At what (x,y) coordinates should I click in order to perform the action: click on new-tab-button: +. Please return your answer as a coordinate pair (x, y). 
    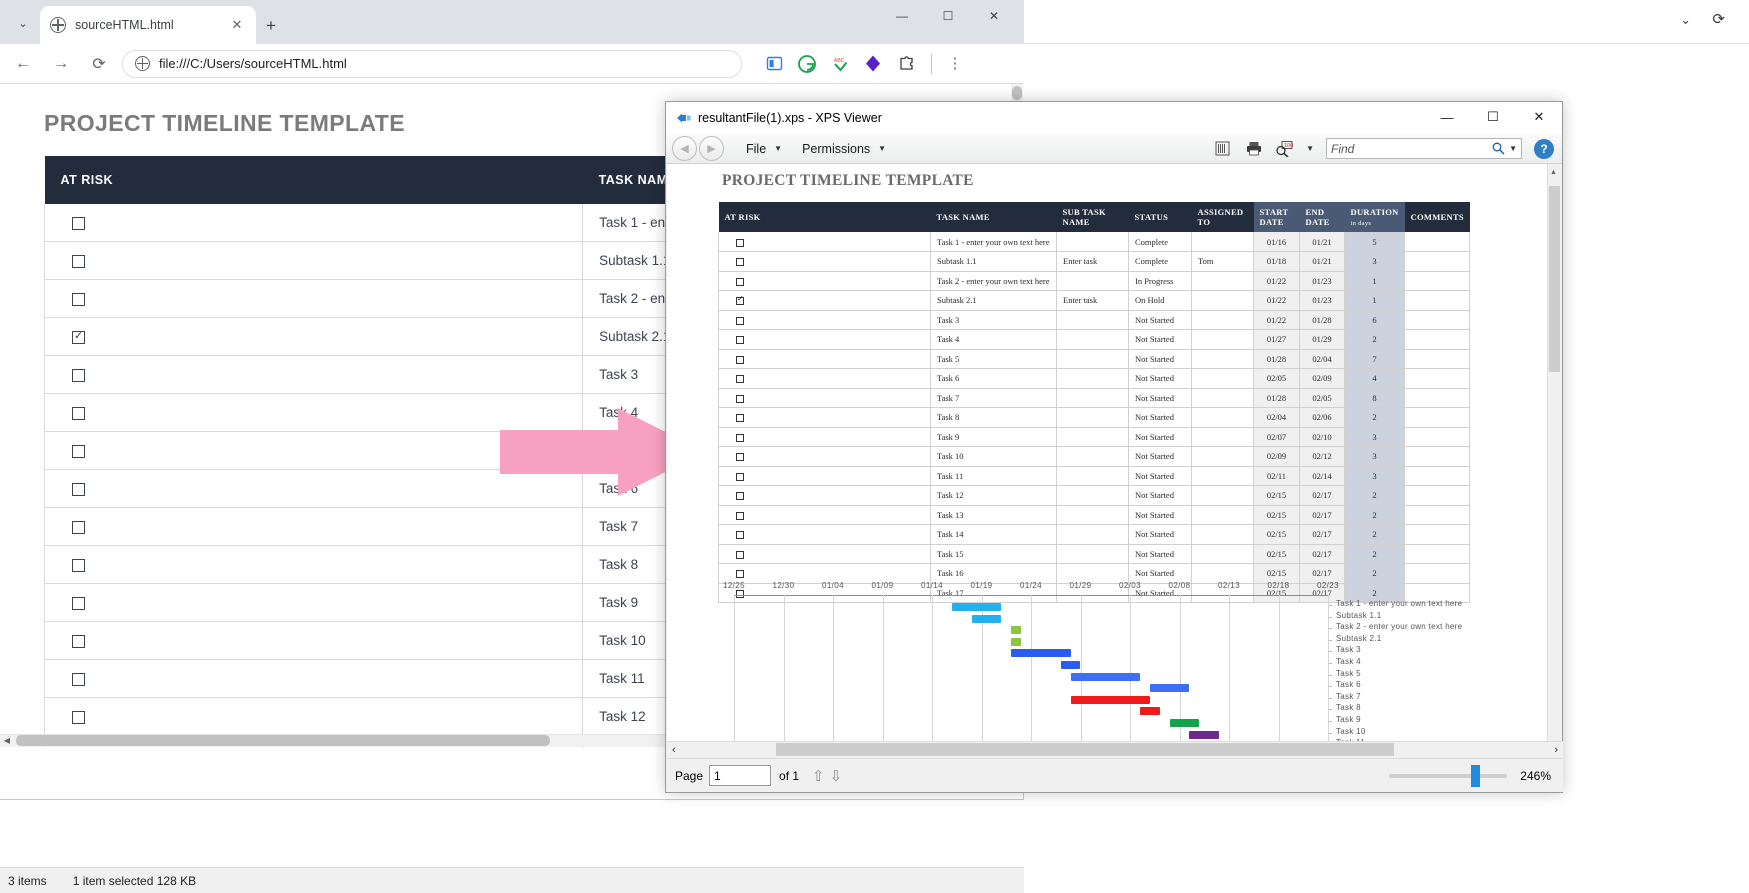
    Looking at the image, I should click on (271, 26).